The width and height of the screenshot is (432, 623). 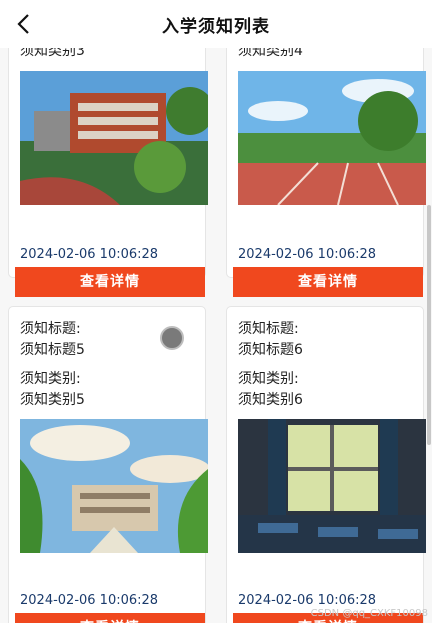 I want to click on page-title: 入学须知列表, so click(x=216, y=27).